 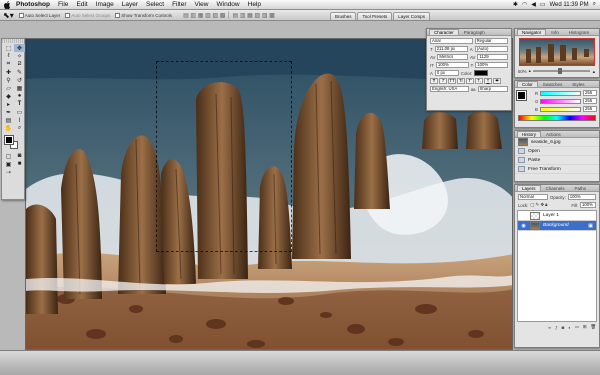 I want to click on blend-mode-select: Normal, so click(x=533, y=197).